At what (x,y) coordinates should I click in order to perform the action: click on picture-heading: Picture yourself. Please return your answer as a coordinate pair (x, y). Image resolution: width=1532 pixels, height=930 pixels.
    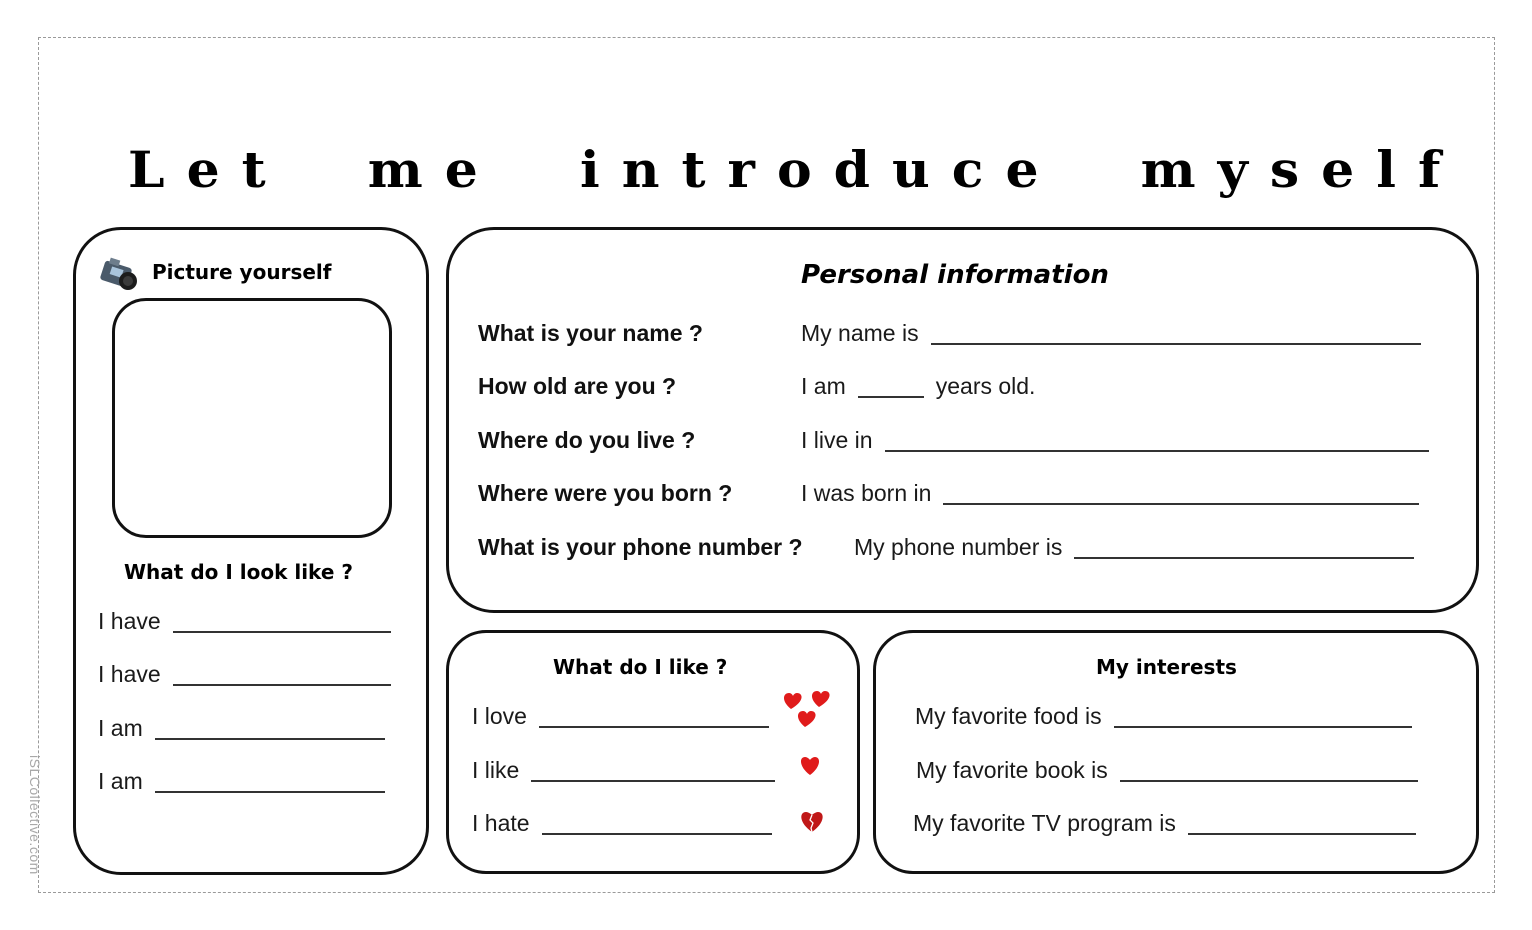
    Looking at the image, I should click on (242, 272).